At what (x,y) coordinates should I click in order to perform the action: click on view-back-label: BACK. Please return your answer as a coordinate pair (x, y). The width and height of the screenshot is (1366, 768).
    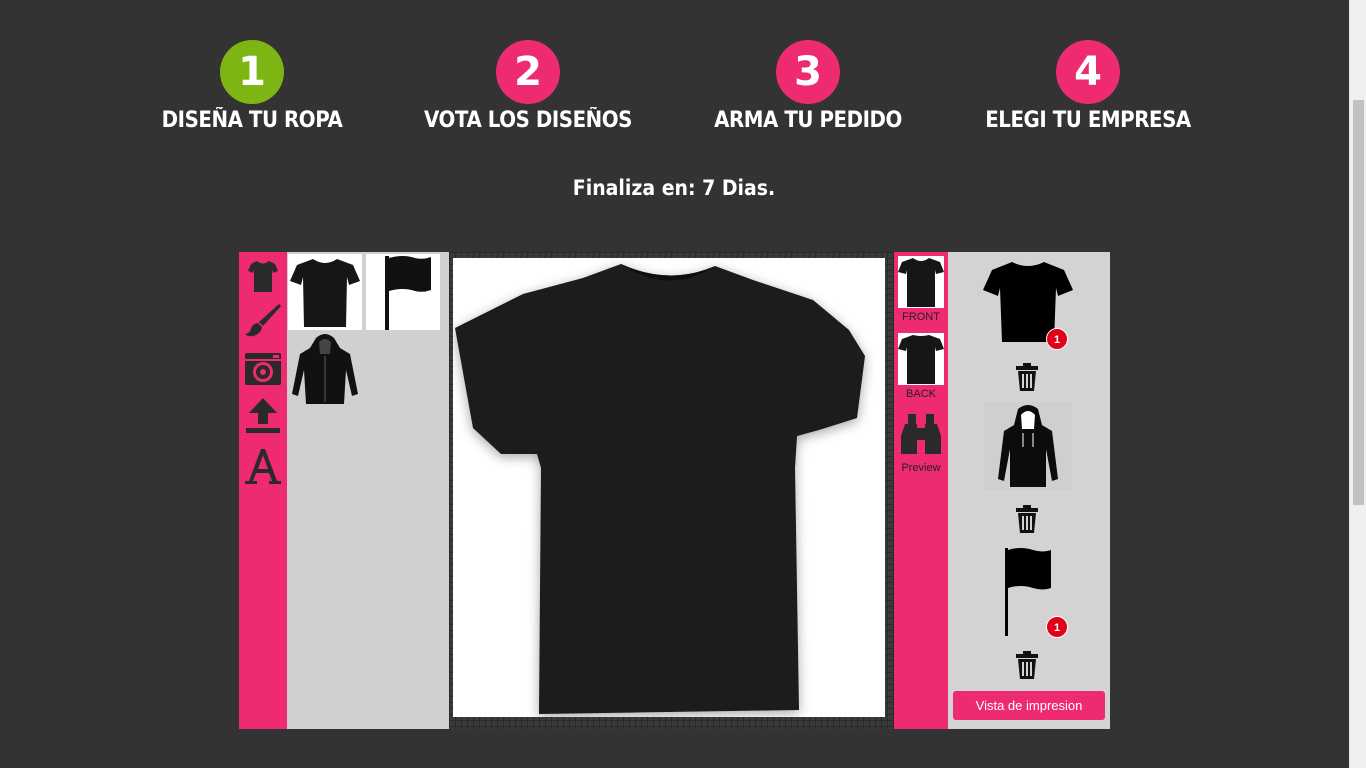
    Looking at the image, I should click on (921, 394).